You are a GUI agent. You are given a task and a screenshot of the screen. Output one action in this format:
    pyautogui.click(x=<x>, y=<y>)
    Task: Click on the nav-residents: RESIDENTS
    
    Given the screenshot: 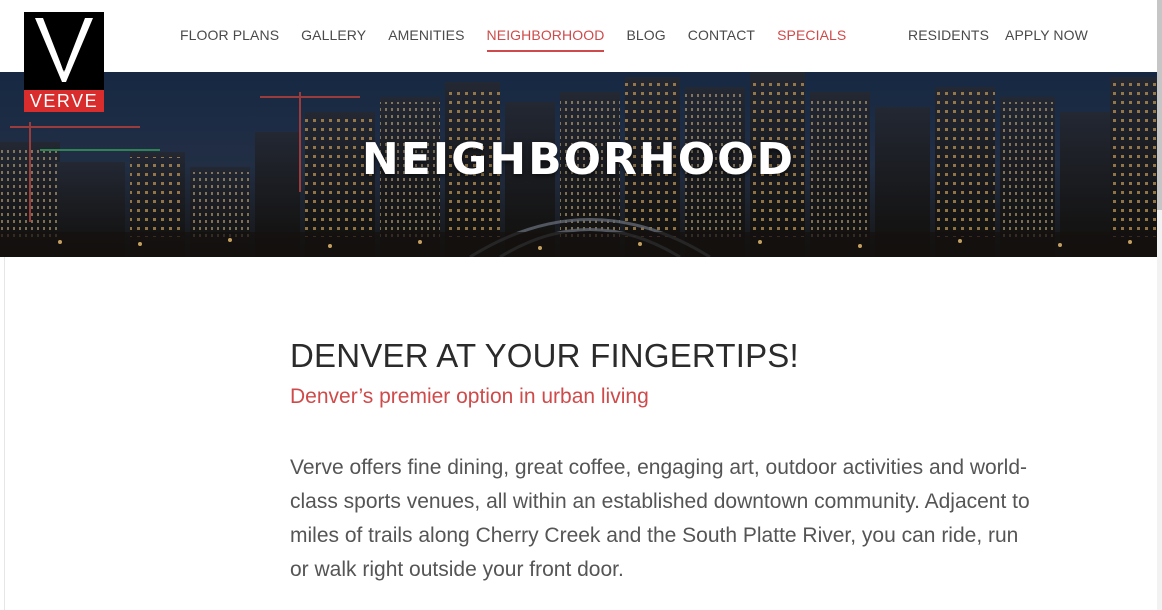 What is the action you would take?
    pyautogui.click(x=948, y=35)
    